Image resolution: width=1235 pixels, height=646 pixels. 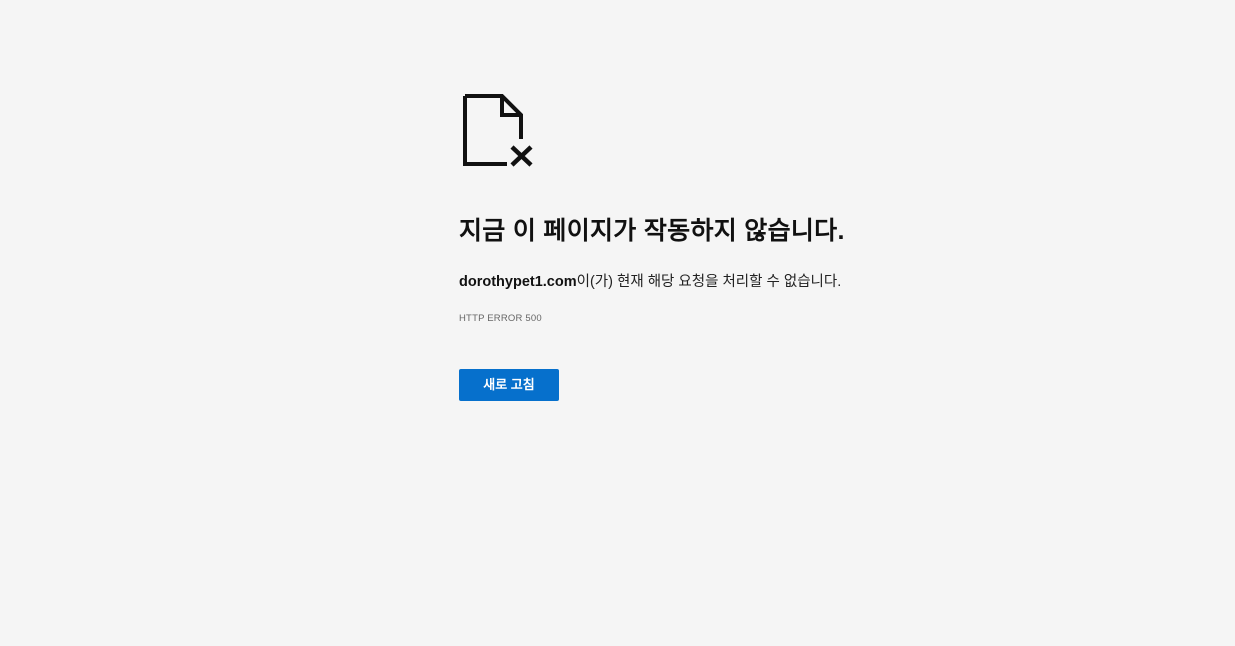 What do you see at coordinates (500, 318) in the screenshot?
I see `error-code: HTTP ERROR 500` at bounding box center [500, 318].